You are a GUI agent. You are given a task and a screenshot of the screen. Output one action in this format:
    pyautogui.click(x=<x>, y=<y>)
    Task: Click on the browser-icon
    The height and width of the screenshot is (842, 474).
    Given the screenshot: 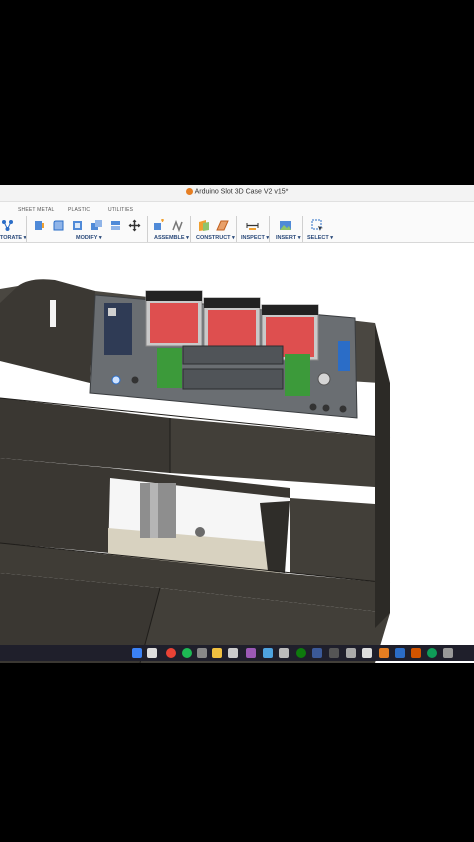 What is the action you would take?
    pyautogui.click(x=317, y=653)
    